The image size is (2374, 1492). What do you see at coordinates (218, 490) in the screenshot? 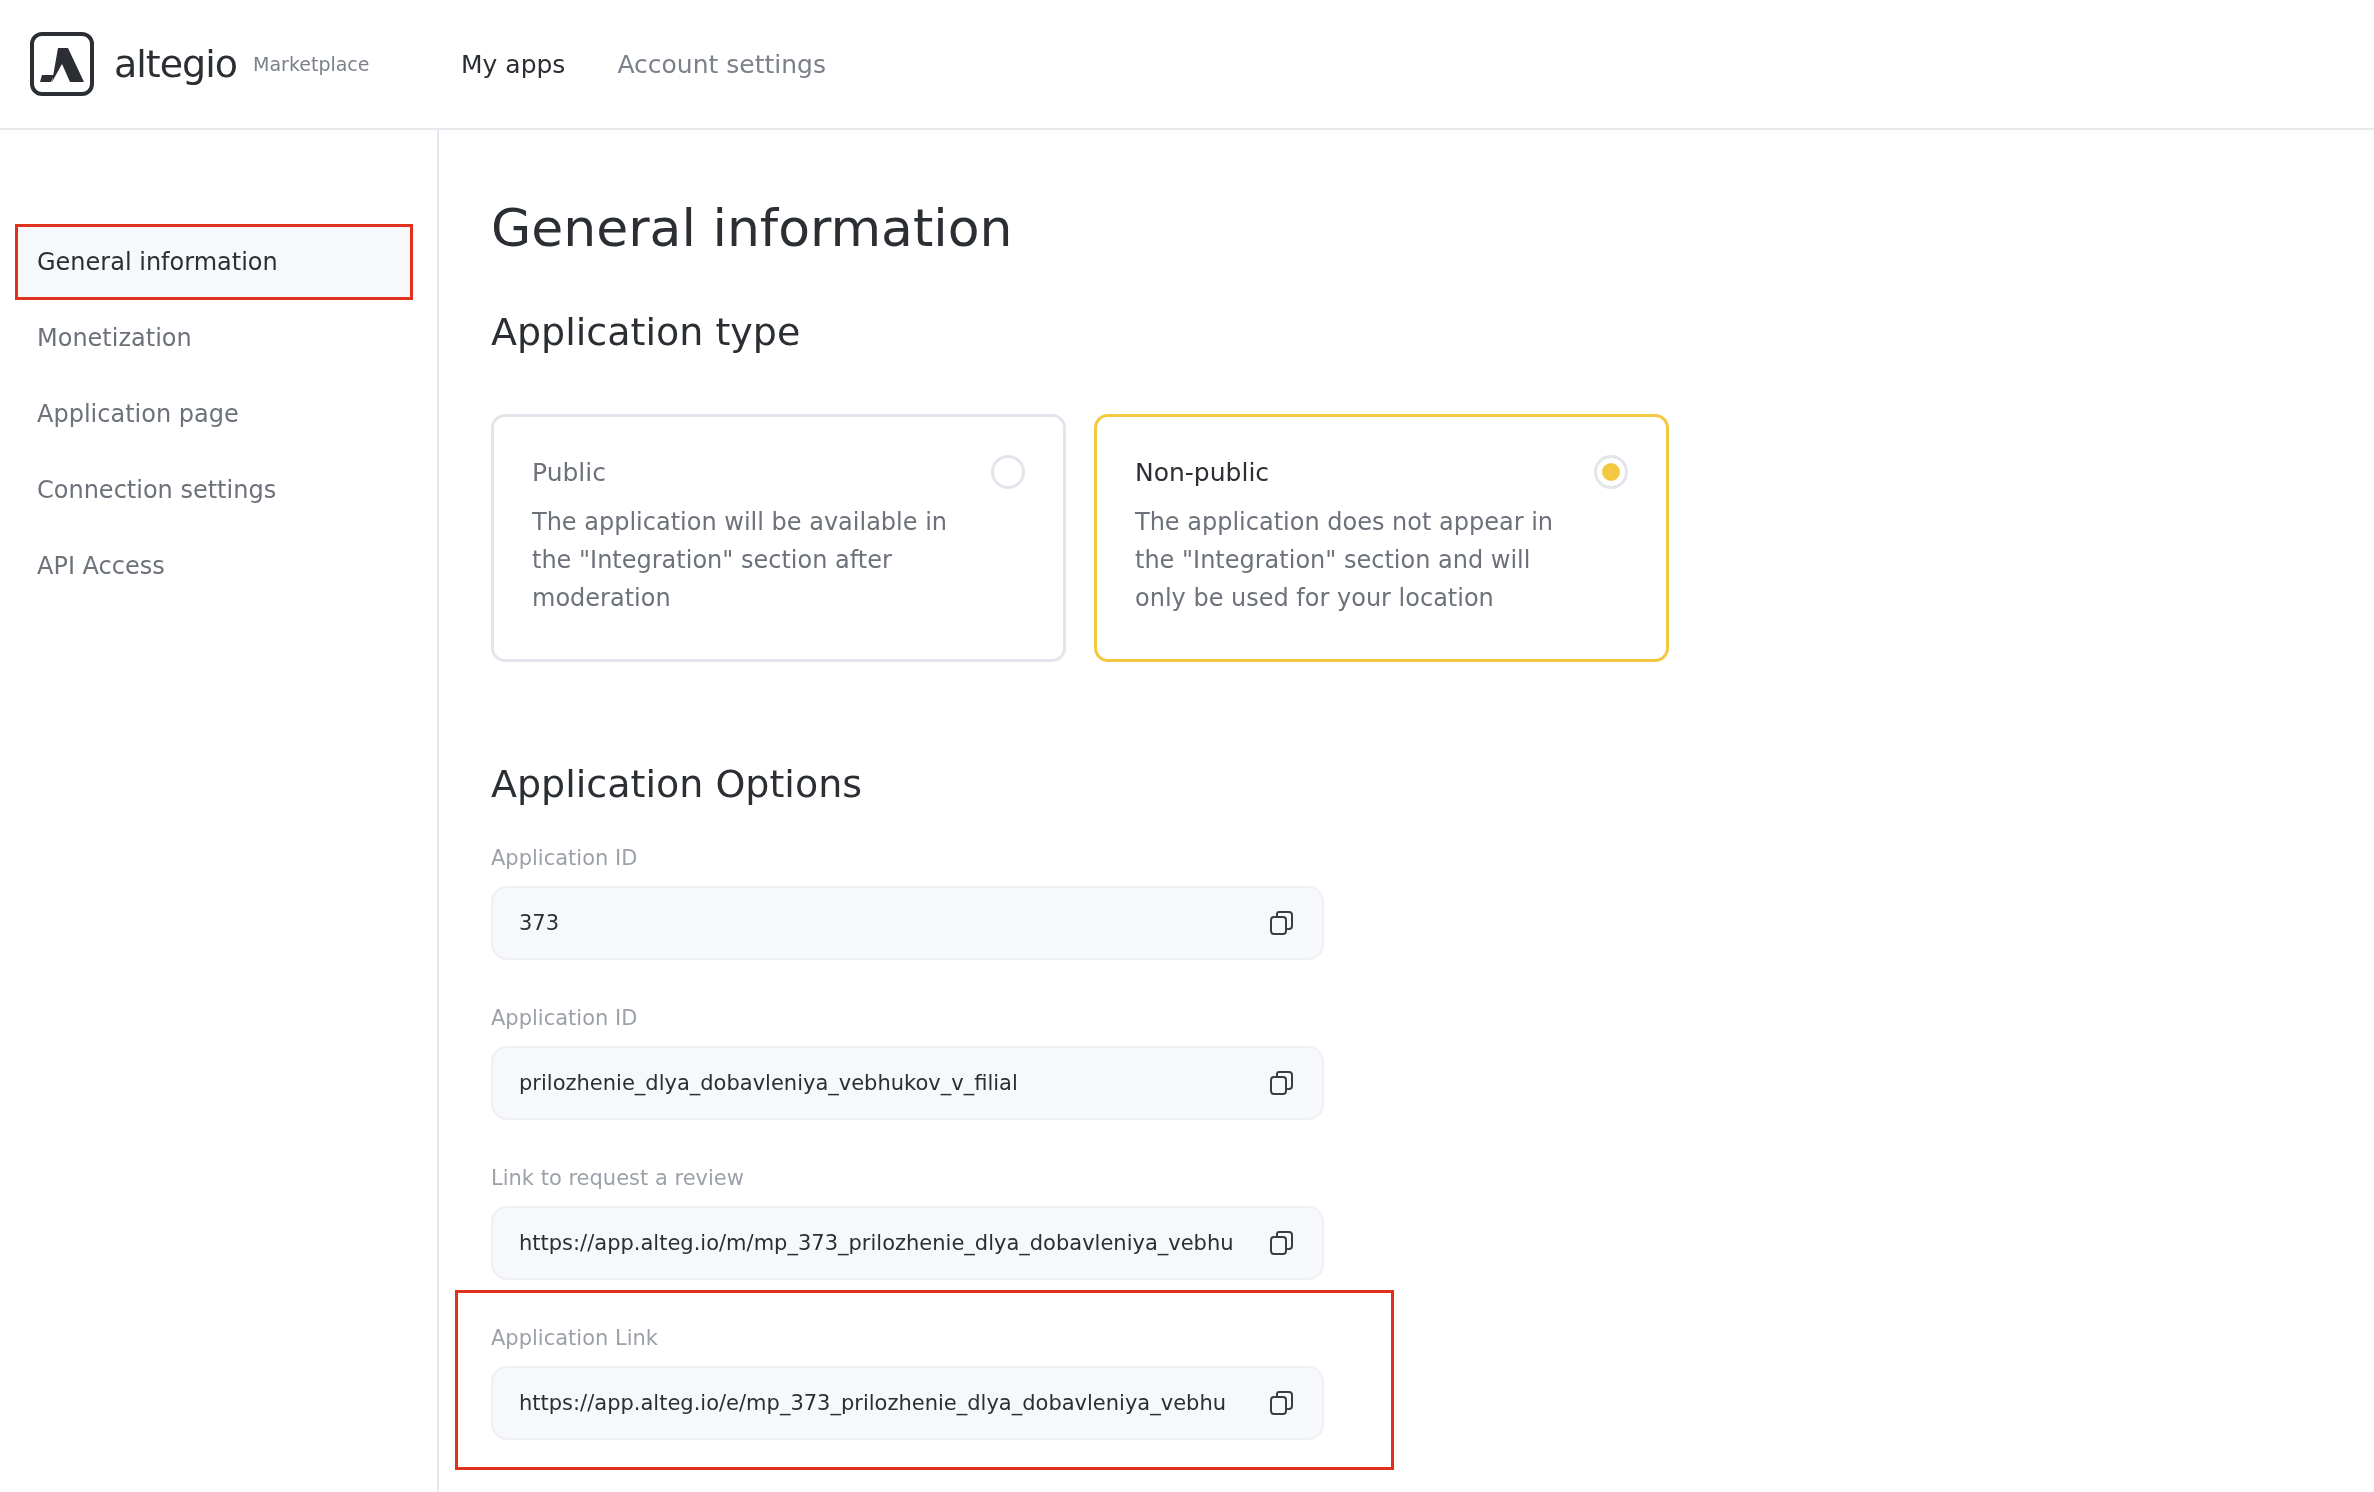
I see `sidebar-item: Connection settings` at bounding box center [218, 490].